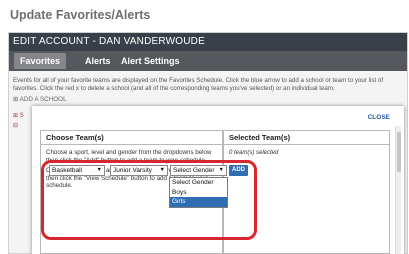  What do you see at coordinates (399, 152) in the screenshot?
I see `scrollbar-thumb` at bounding box center [399, 152].